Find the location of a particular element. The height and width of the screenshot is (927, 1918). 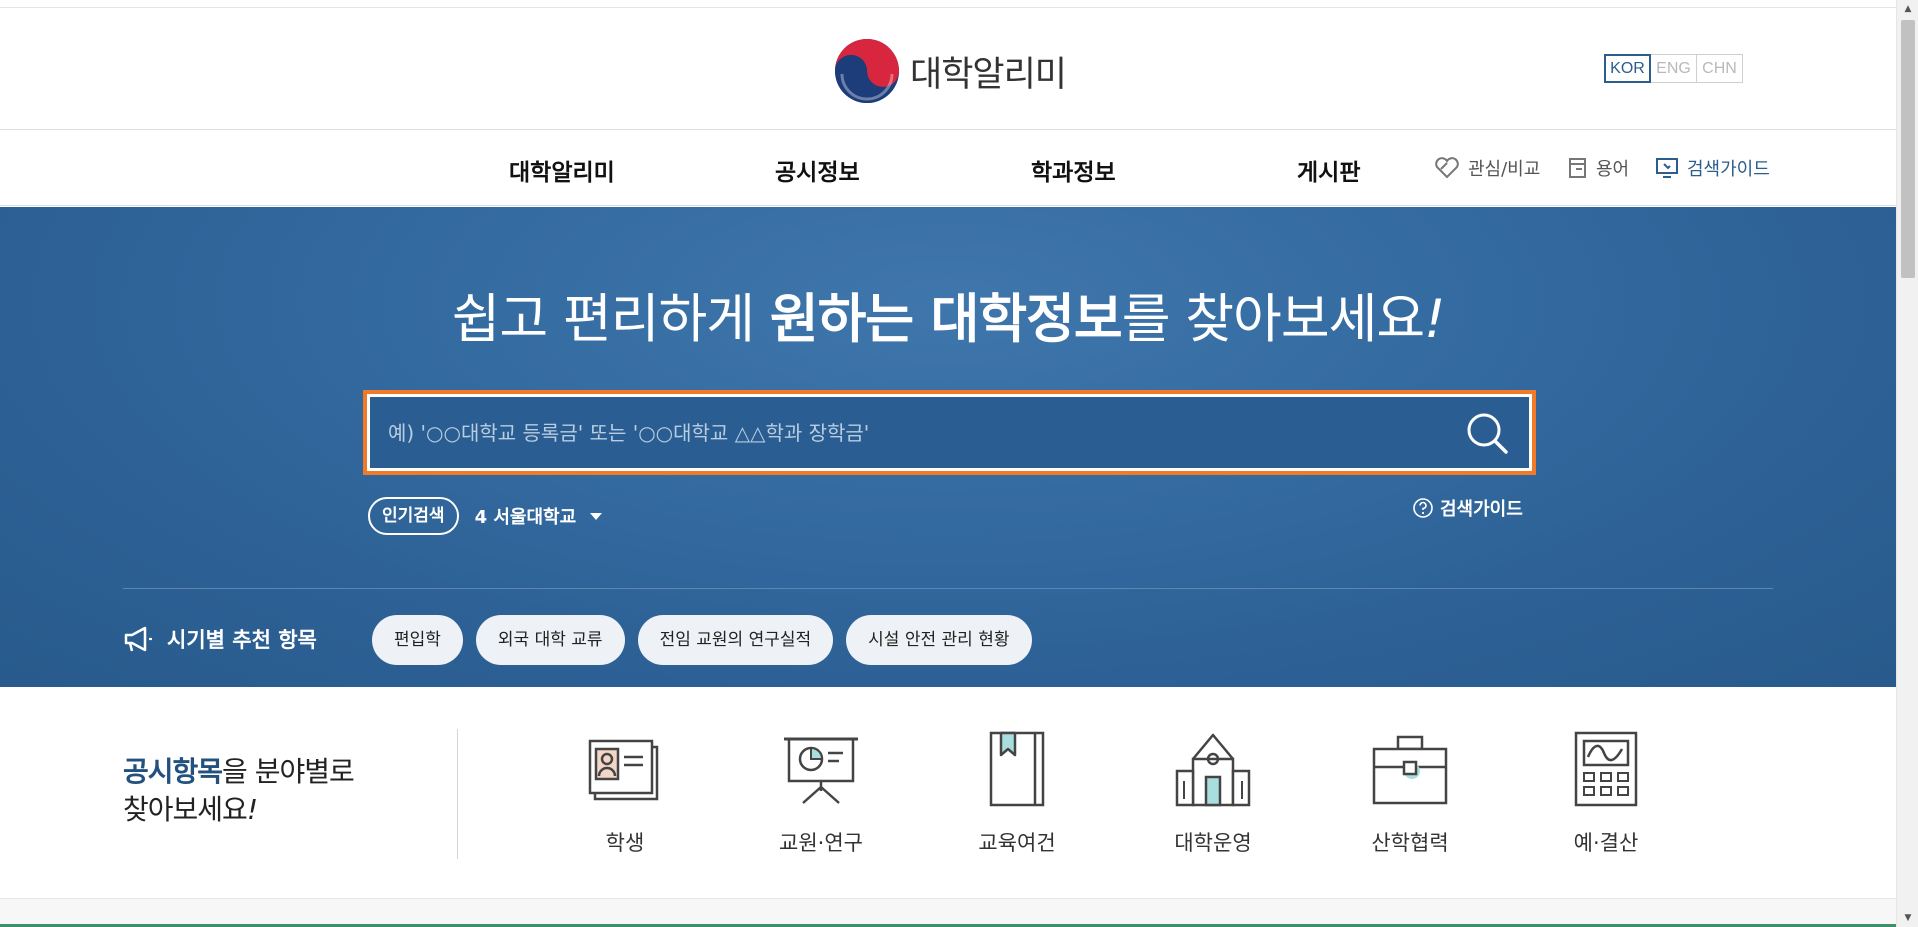

category-education: 교육여건 is located at coordinates (1017, 793).